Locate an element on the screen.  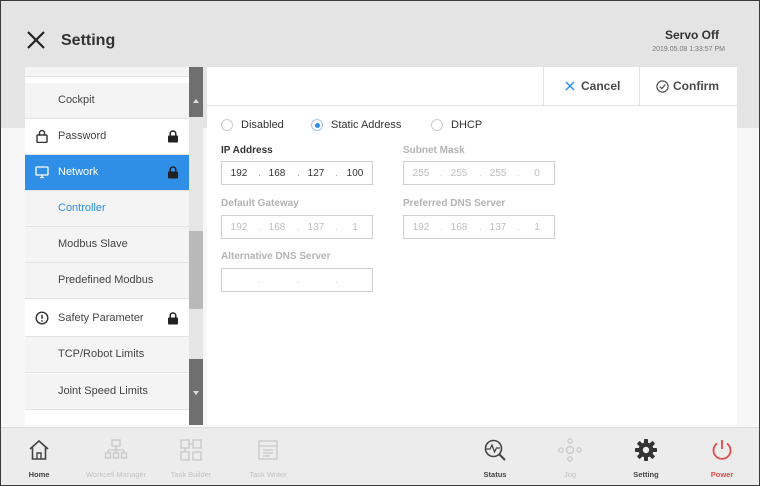
sidebar-item-label: Safety Parameter is located at coordinates (101, 318).